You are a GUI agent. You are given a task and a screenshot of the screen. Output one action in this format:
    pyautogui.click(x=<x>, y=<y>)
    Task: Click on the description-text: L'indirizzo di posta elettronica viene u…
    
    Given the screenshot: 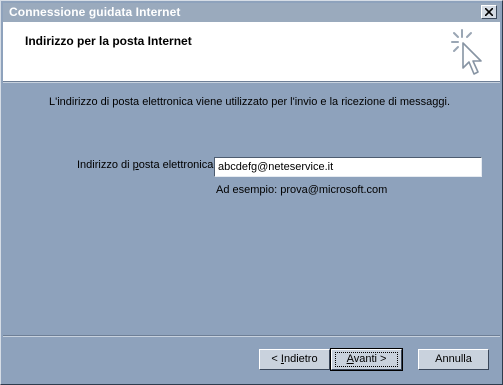 What is the action you would take?
    pyautogui.click(x=250, y=102)
    